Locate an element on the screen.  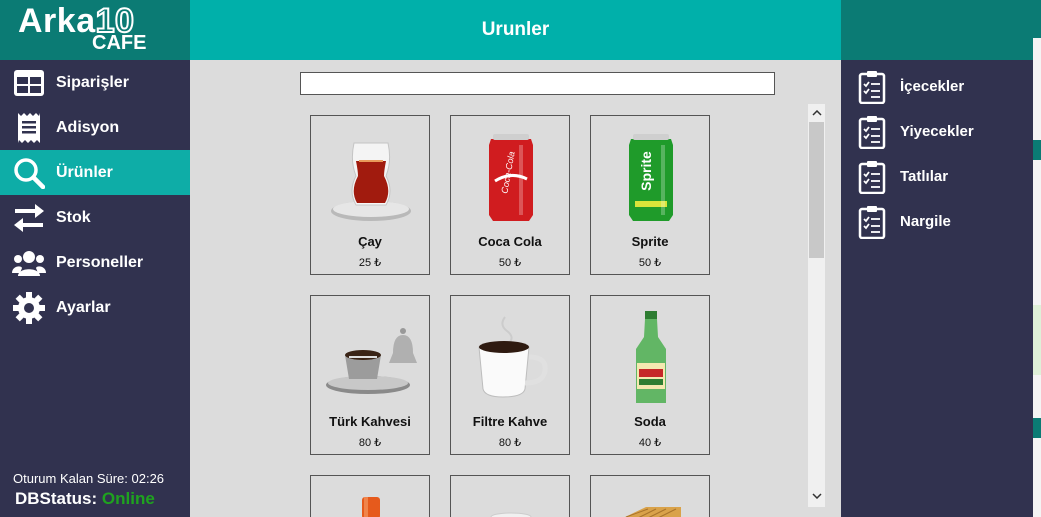
nav-item-adisyon: Adisyon is located at coordinates (95, 127).